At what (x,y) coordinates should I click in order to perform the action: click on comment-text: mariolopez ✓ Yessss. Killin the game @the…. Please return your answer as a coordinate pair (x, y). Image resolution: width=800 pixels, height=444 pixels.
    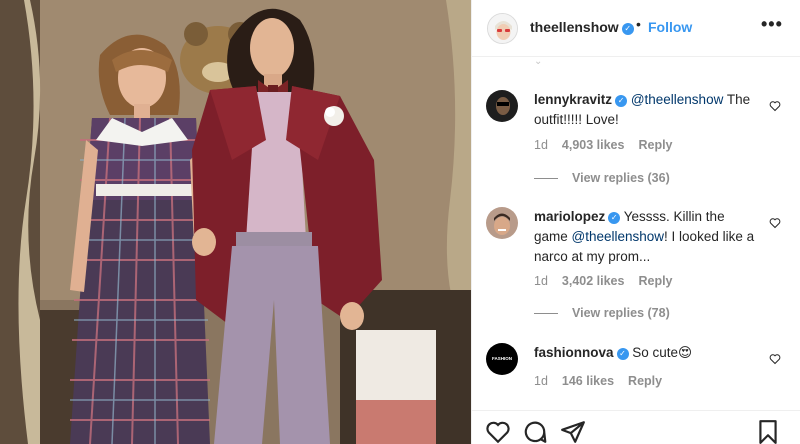
    Looking at the image, I should click on (648, 237).